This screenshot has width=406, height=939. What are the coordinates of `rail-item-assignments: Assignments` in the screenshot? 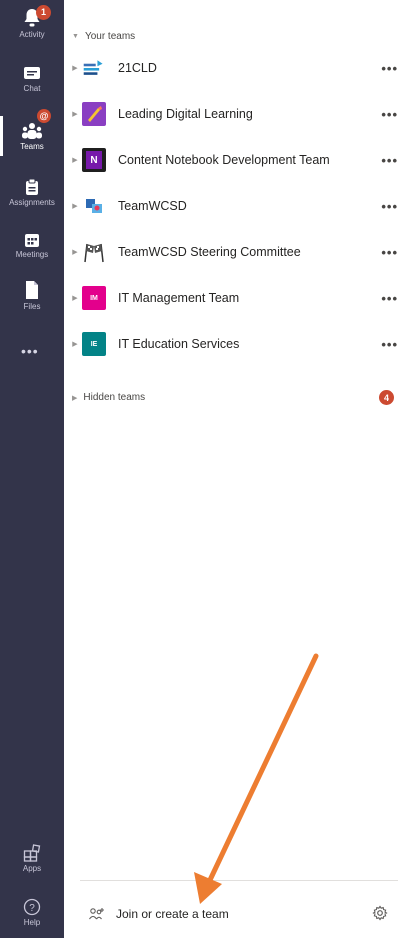 It's located at (32, 193).